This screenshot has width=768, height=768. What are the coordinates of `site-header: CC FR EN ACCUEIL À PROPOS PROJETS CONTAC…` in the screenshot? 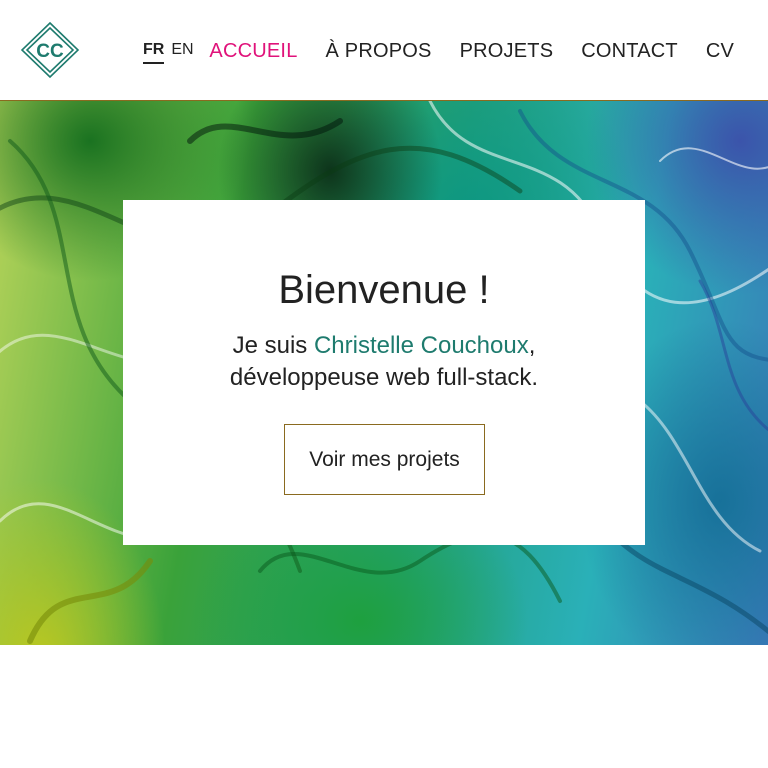 It's located at (384, 50).